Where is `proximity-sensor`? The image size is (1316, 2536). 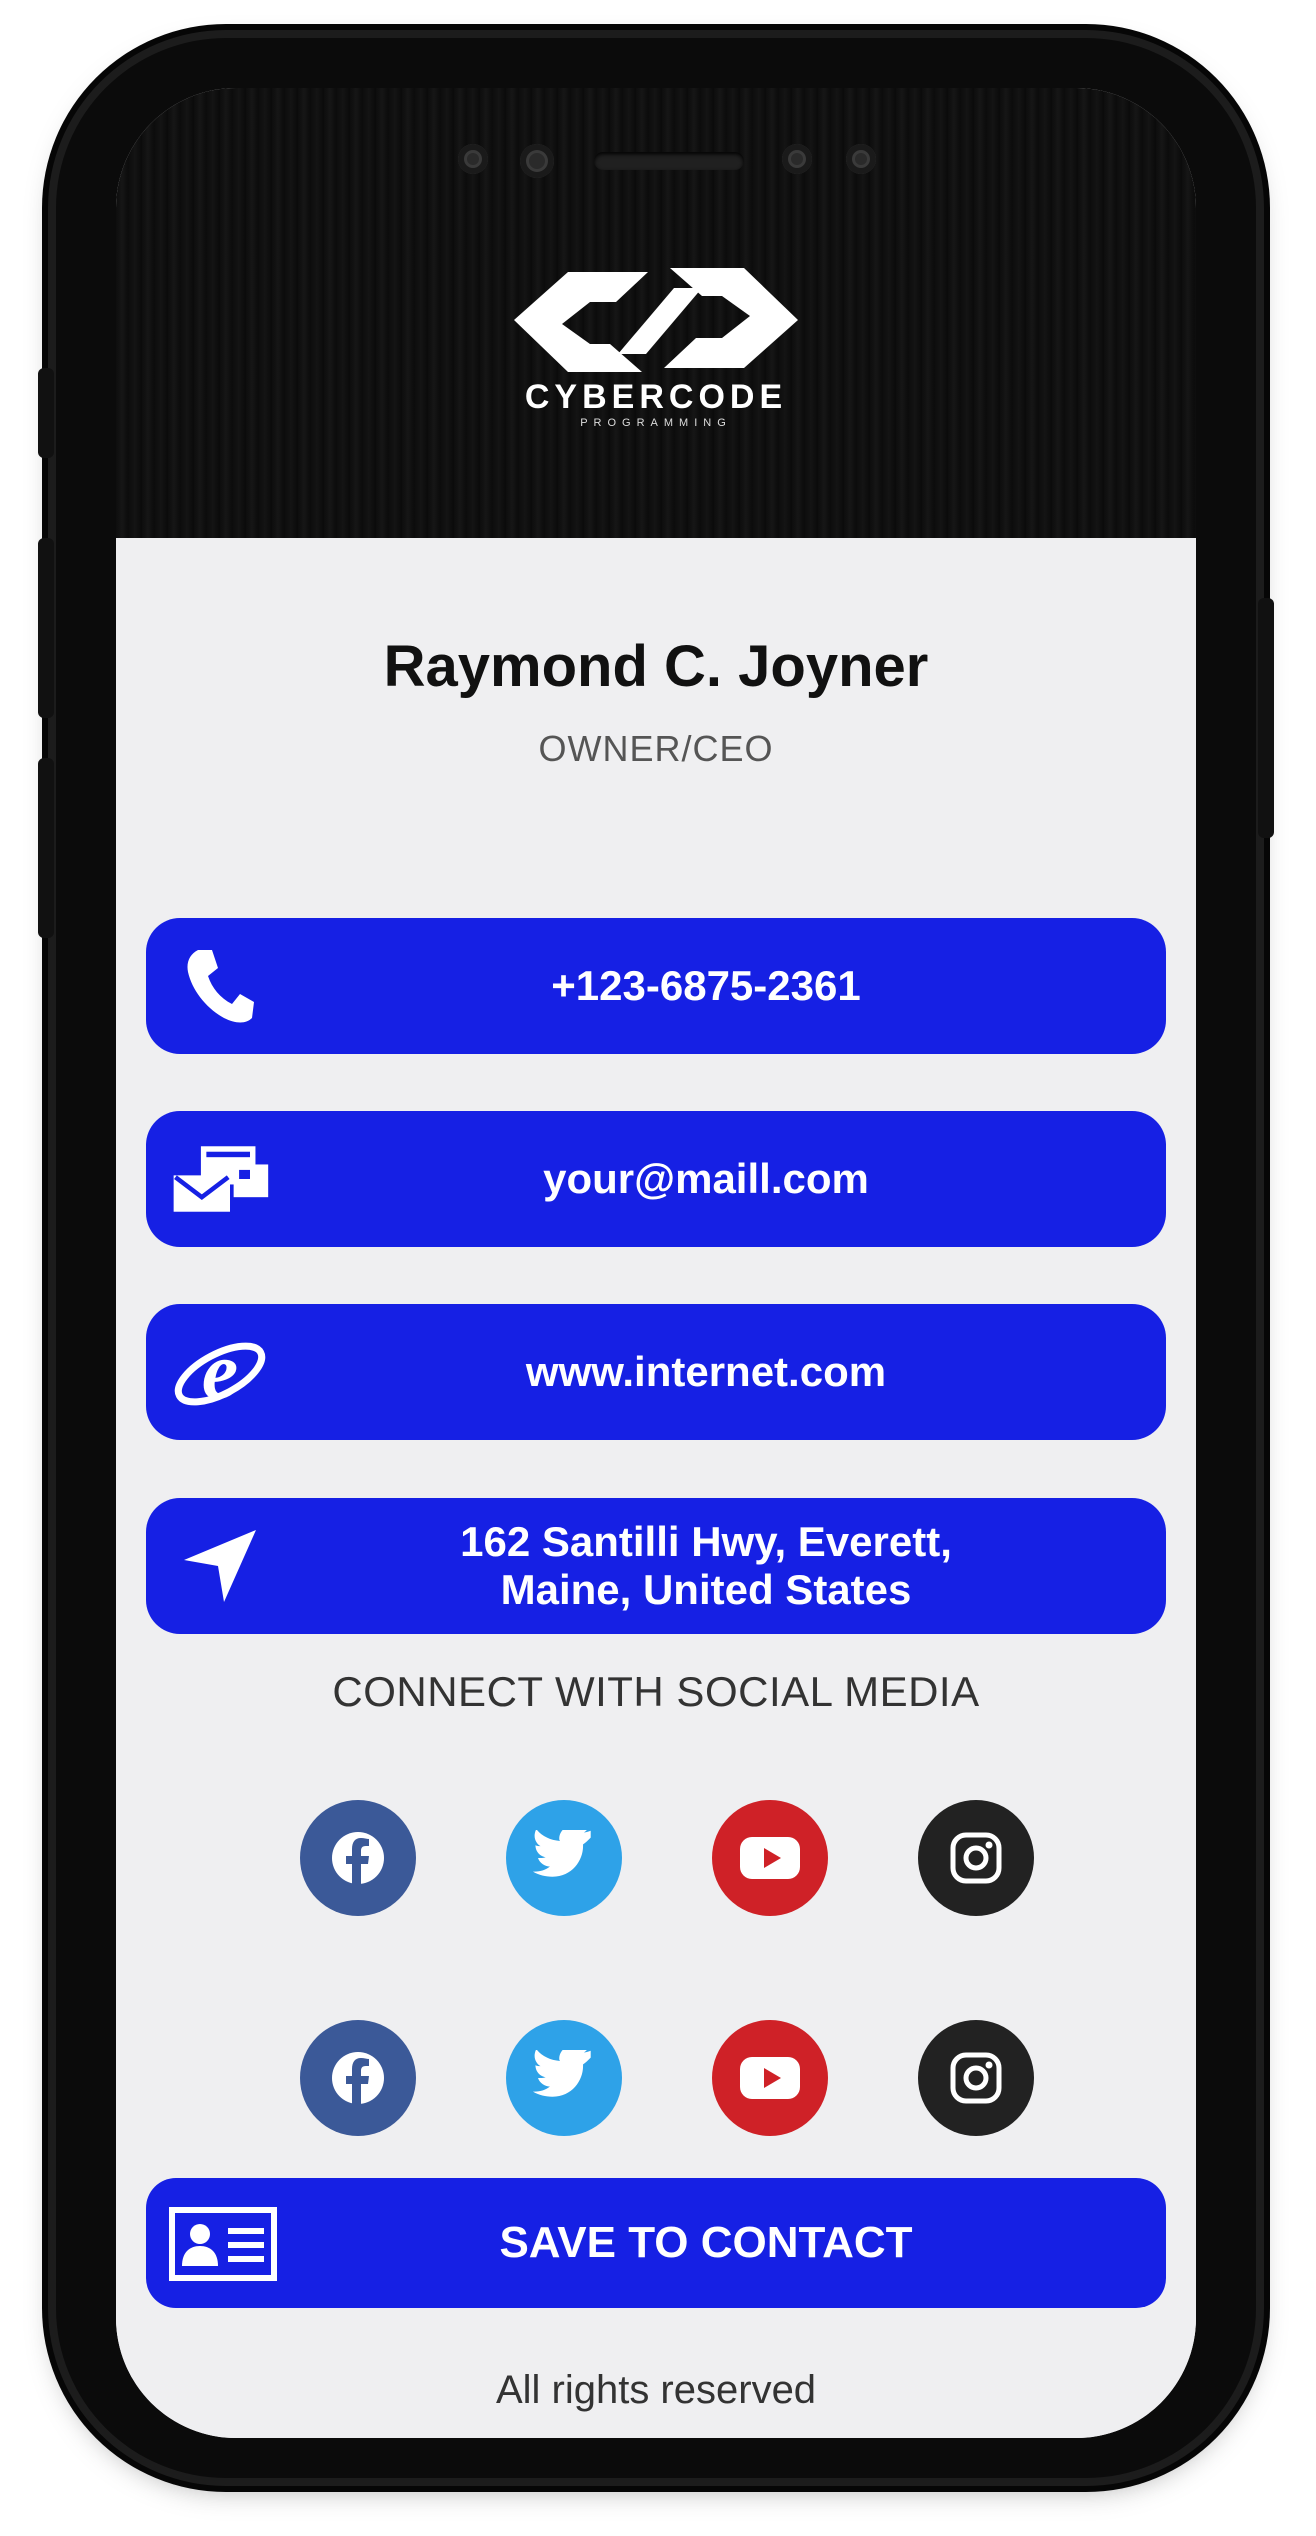 proximity-sensor is located at coordinates (861, 159).